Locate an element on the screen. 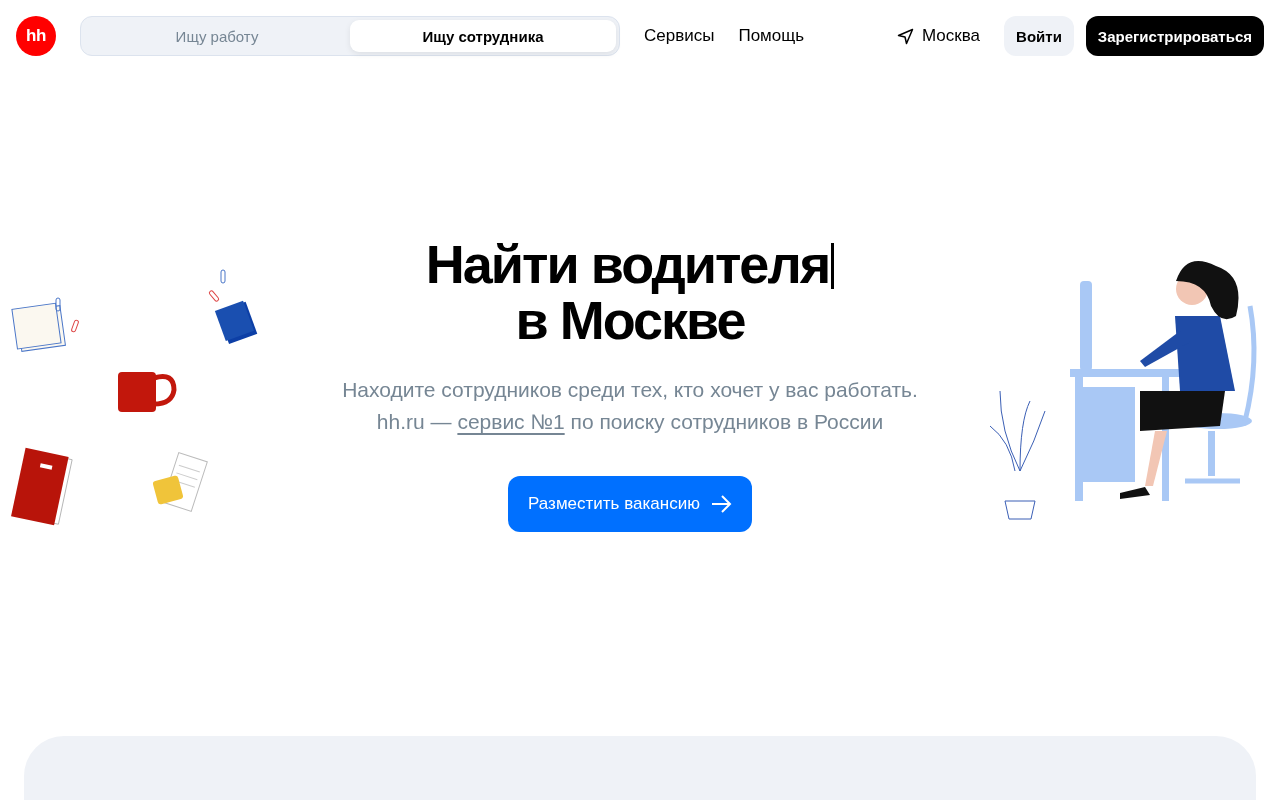 The image size is (1280, 800). hero-subtitle: Находите сотрудников среди тех, кто хочет у вас работать. hh.ru — сервис №1 по поиску сотрудников в России is located at coordinates (630, 406).